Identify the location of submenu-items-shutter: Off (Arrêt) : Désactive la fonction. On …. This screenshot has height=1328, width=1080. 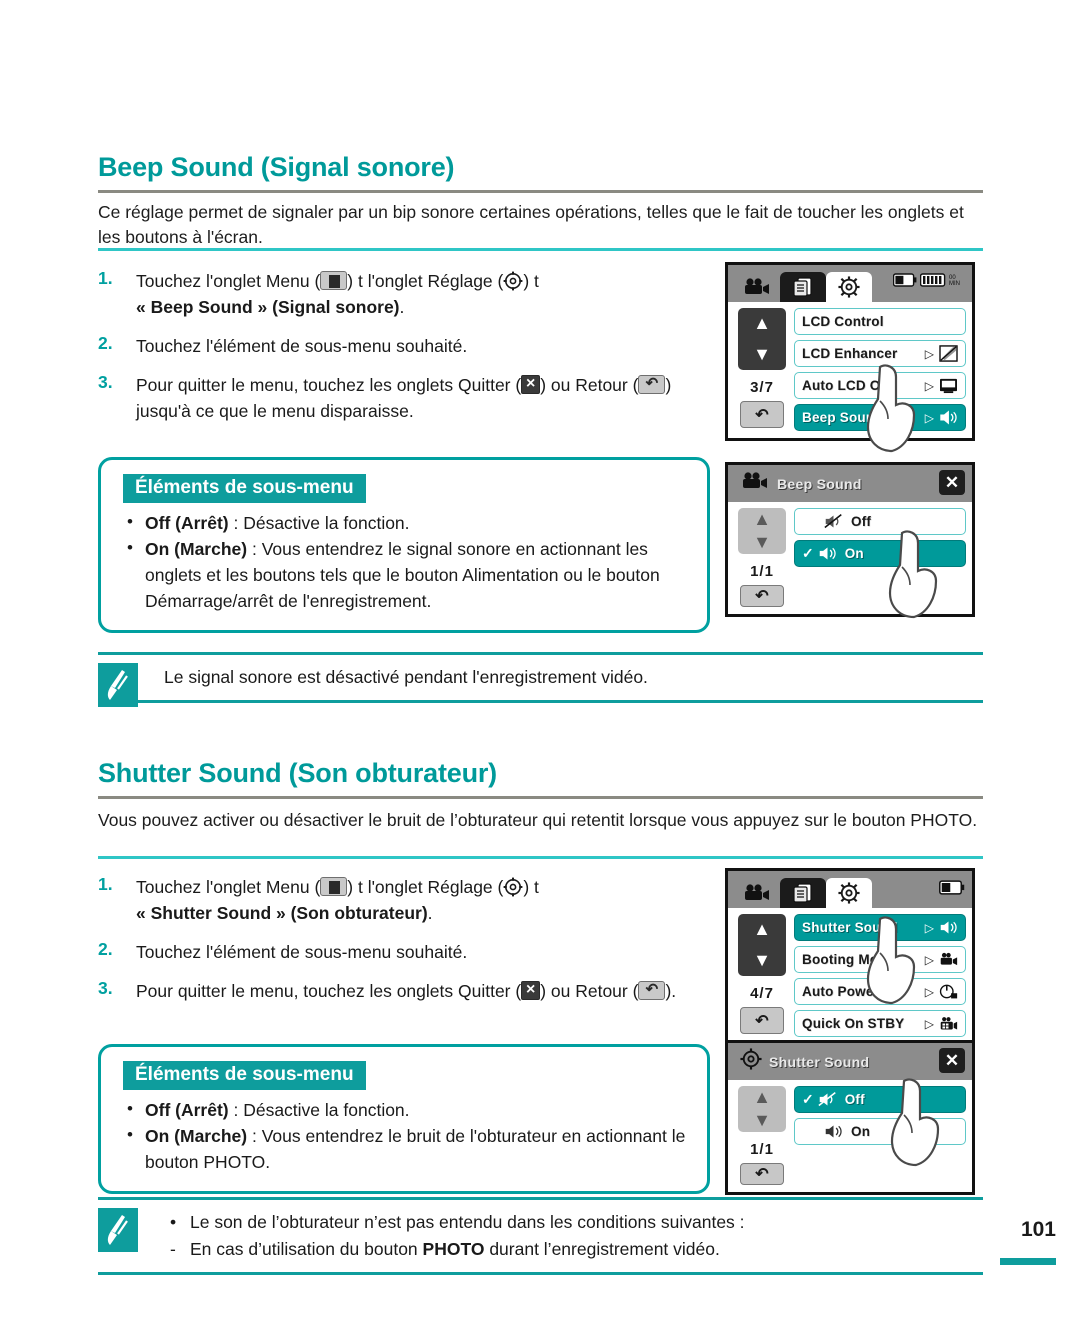
(406, 1135).